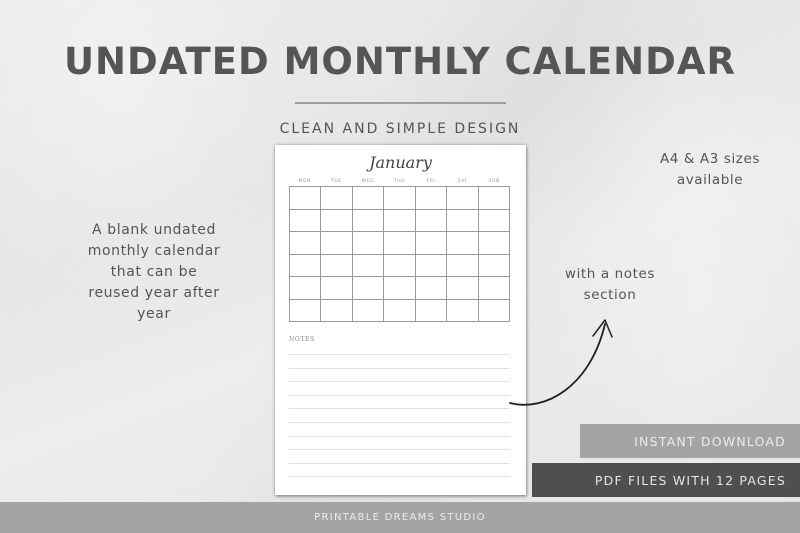 The height and width of the screenshot is (533, 800). What do you see at coordinates (494, 181) in the screenshot?
I see `weekday-label: SUN` at bounding box center [494, 181].